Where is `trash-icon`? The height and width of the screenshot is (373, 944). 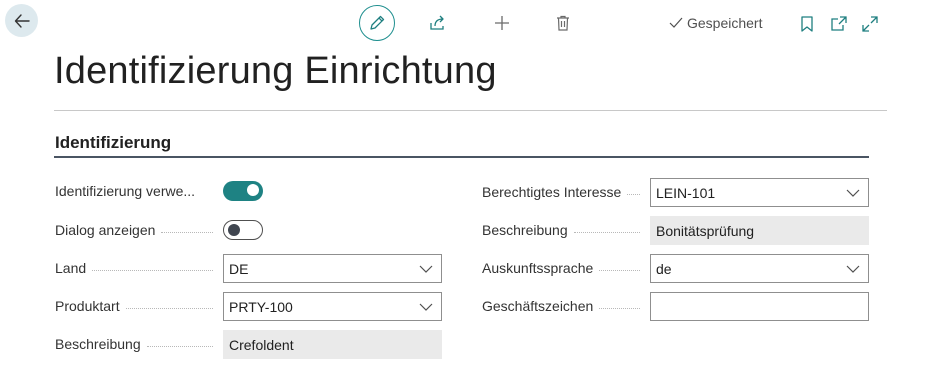
trash-icon is located at coordinates (563, 23).